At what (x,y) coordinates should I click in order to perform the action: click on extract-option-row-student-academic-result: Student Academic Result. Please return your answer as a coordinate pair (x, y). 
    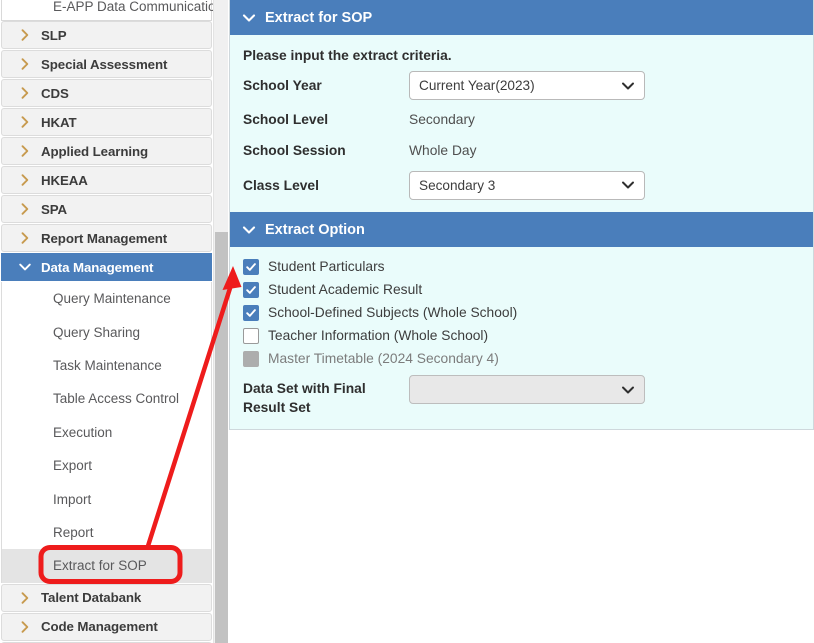
    Looking at the image, I should click on (528, 289).